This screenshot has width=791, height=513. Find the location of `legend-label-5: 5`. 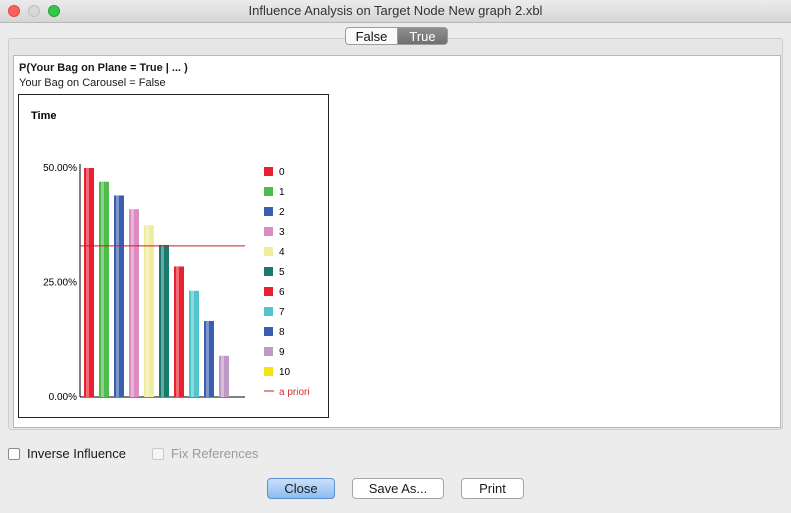

legend-label-5: 5 is located at coordinates (282, 272).